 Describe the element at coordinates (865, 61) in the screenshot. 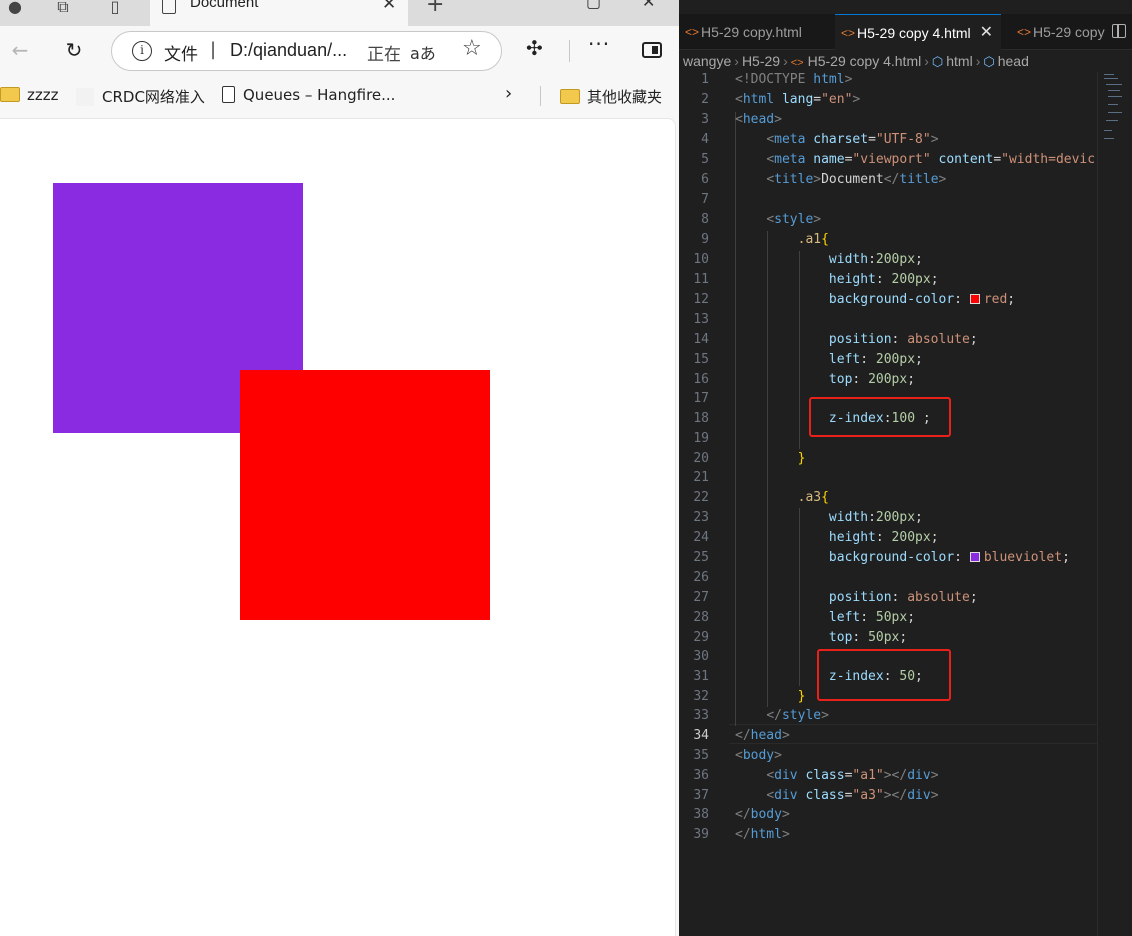

I see `breadcrumb-item: H5-29 copy 4.html` at that location.